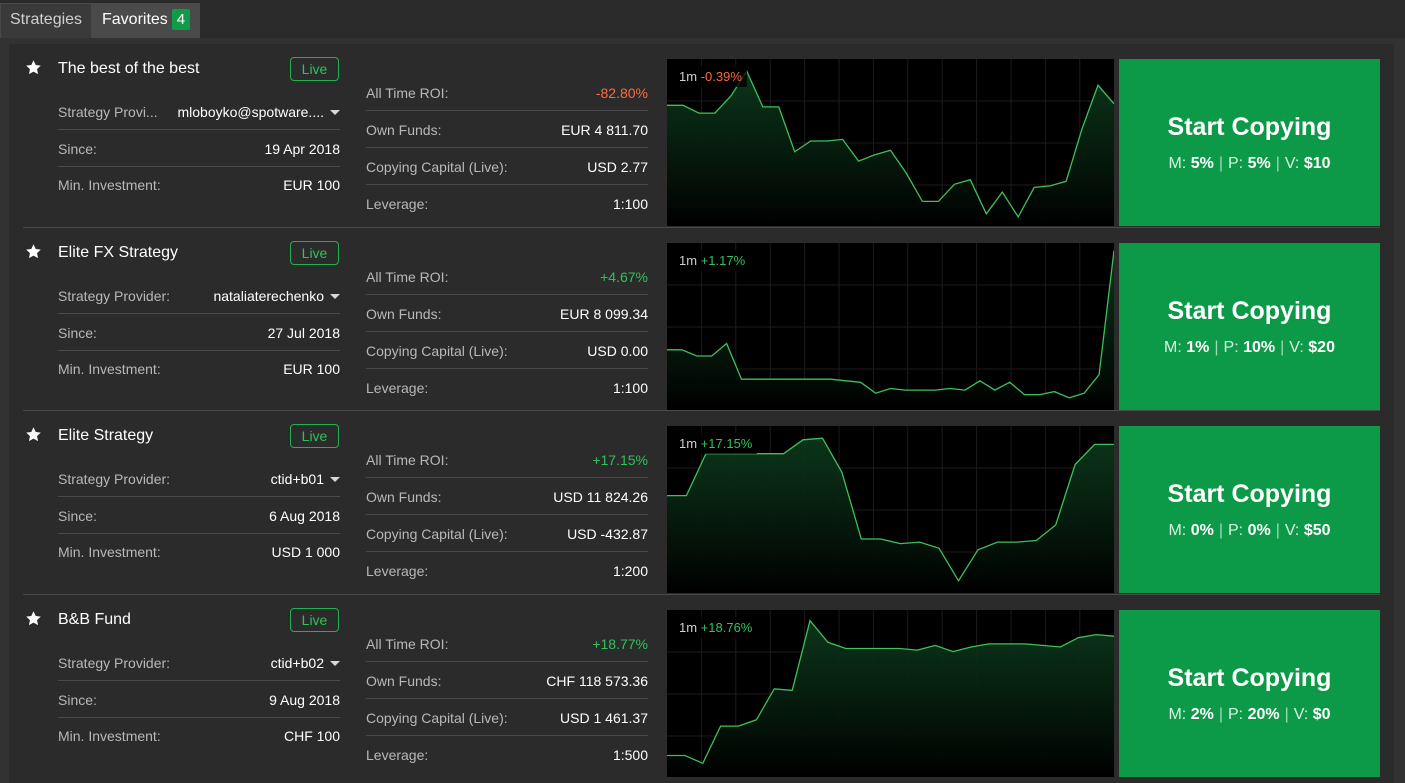 This screenshot has height=783, width=1405. I want to click on roi-value: +17.15%, so click(620, 460).